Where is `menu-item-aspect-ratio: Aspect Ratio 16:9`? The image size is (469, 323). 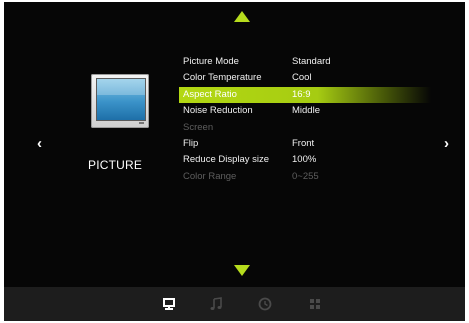
menu-item-aspect-ratio: Aspect Ratio 16:9 is located at coordinates (305, 95).